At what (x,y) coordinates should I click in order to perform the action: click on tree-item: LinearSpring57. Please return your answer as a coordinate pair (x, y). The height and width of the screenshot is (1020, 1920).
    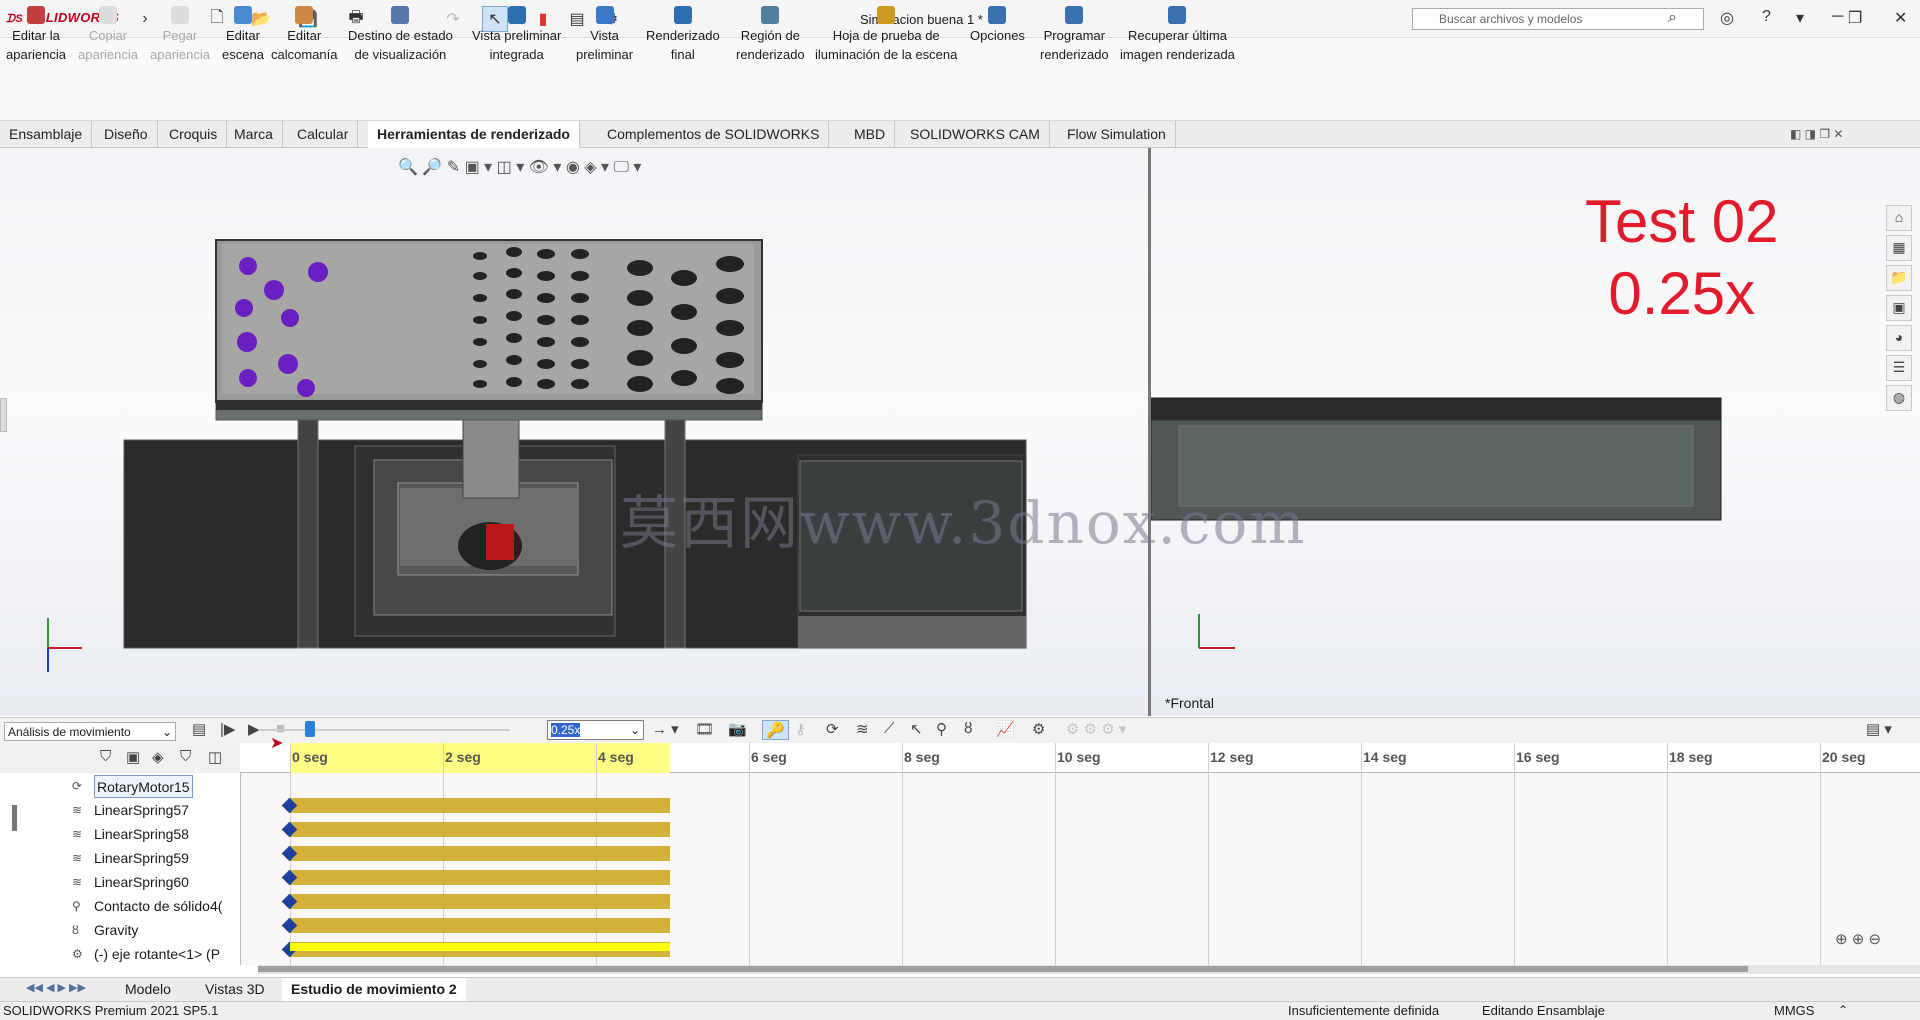
    Looking at the image, I should click on (141, 810).